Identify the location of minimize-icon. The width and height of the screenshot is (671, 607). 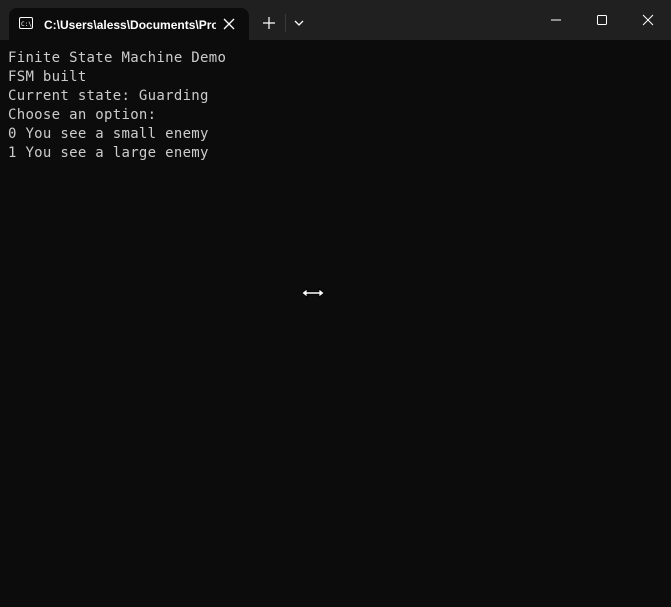
(556, 20).